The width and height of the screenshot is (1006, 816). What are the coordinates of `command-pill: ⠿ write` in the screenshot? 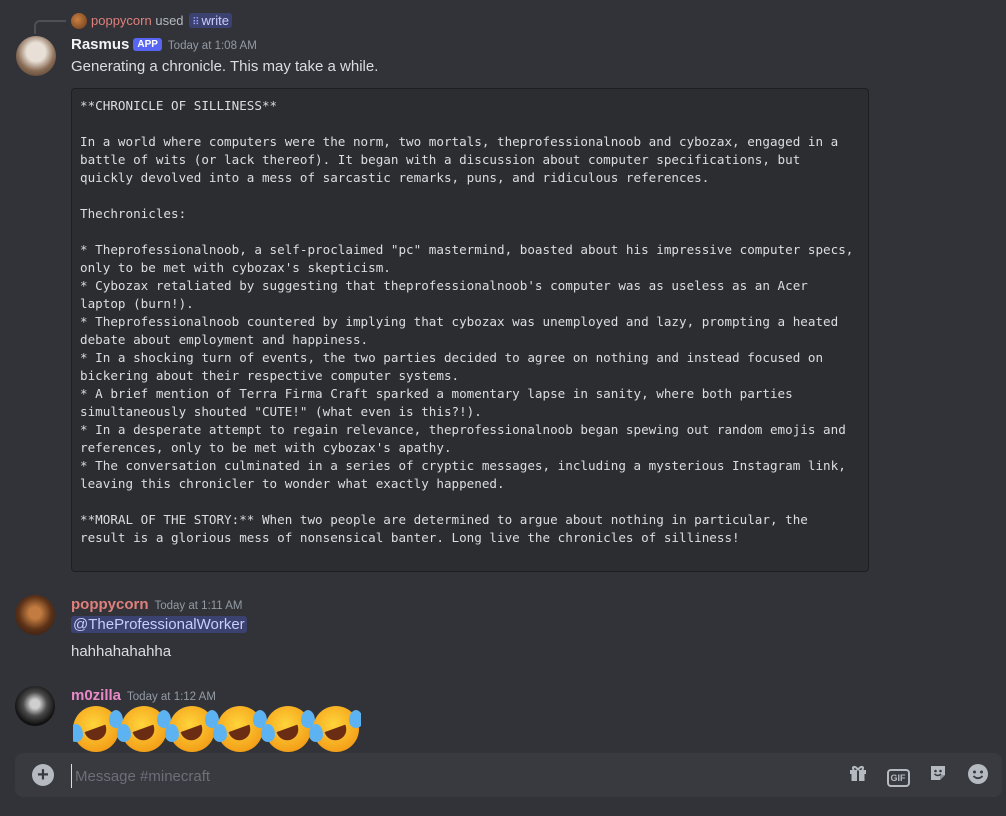 It's located at (210, 20).